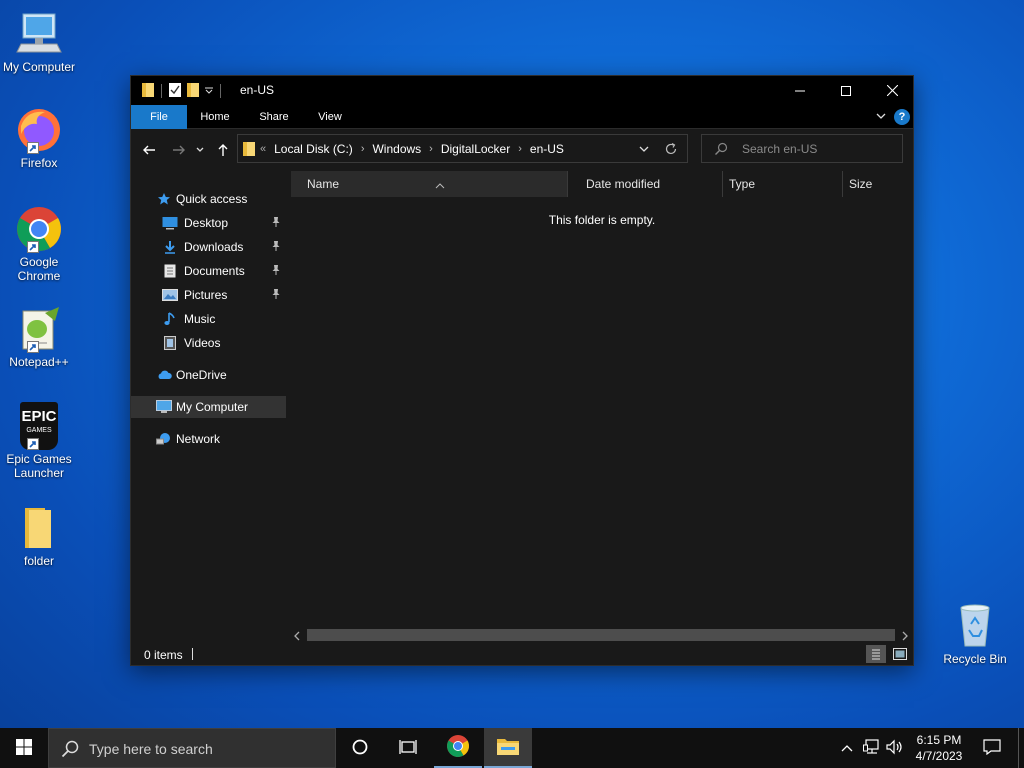  Describe the element at coordinates (208, 271) in the screenshot. I see `sidebar-item-documents: Documents` at that location.